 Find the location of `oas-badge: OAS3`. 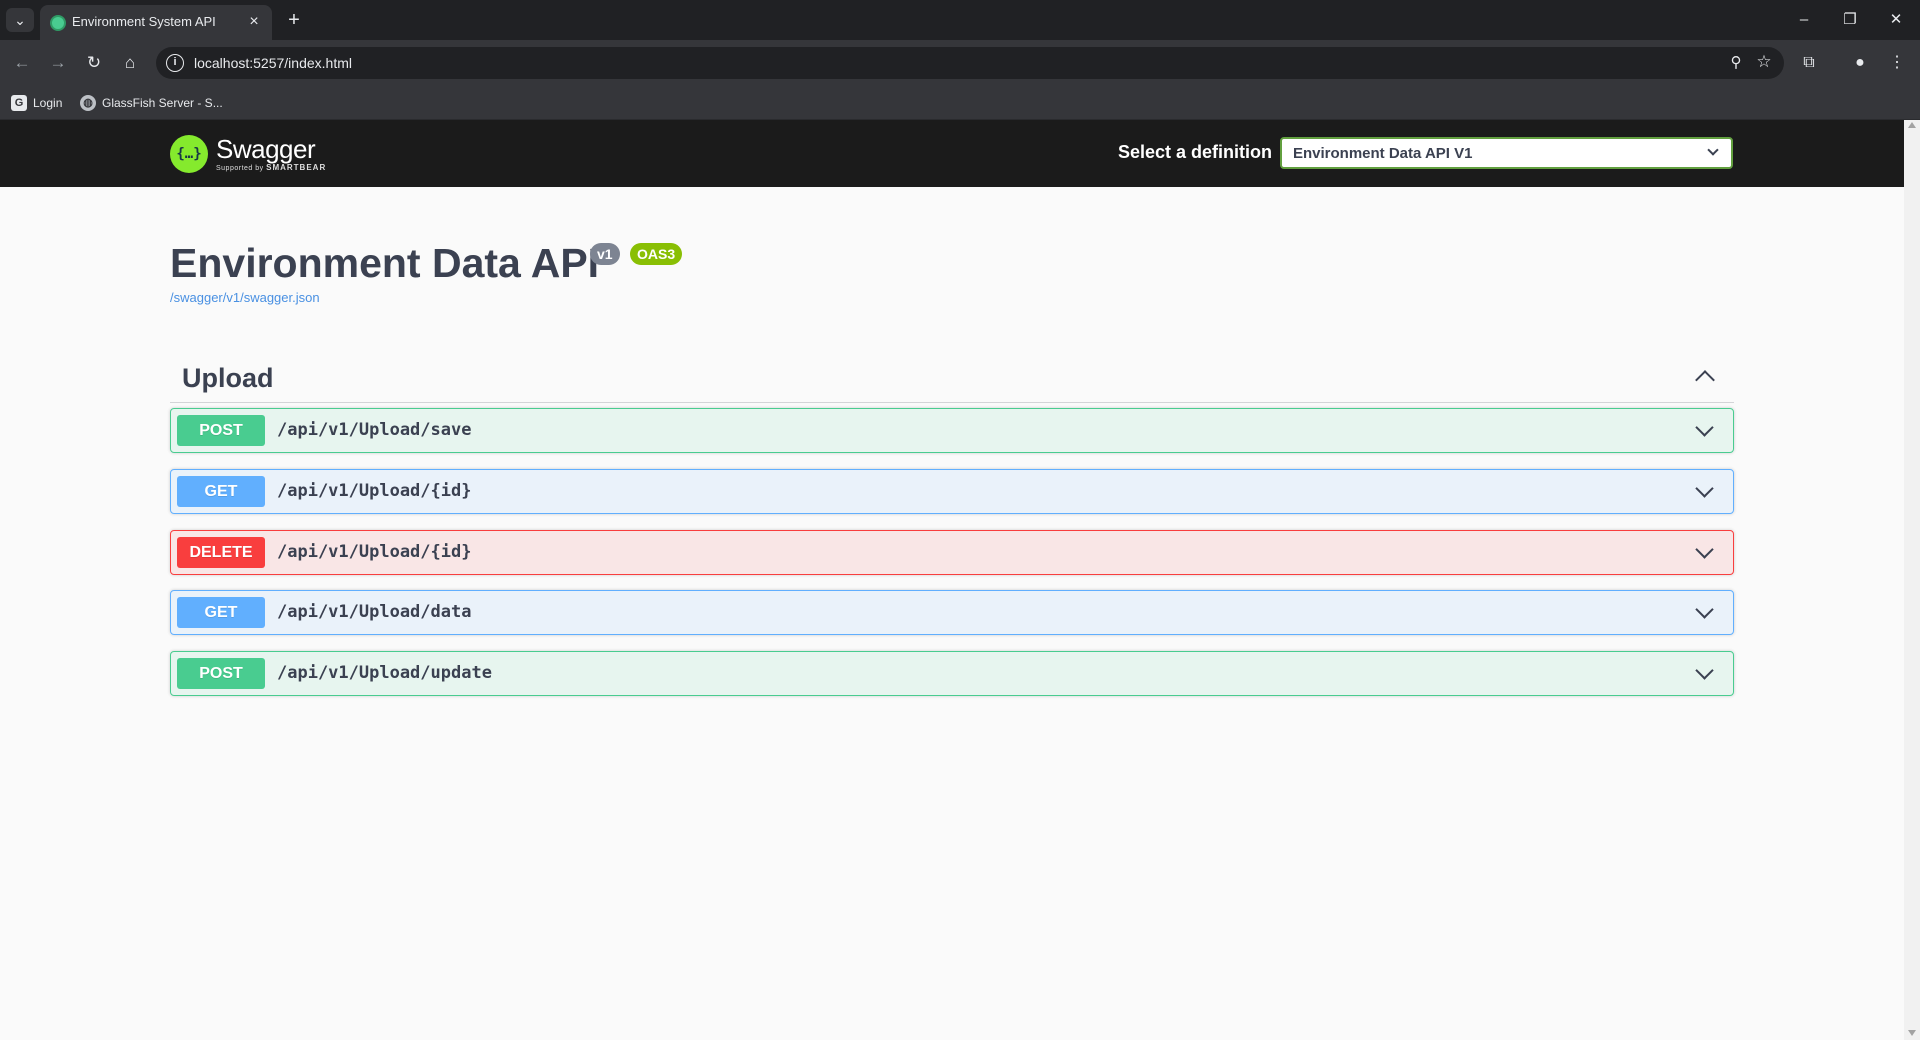

oas-badge: OAS3 is located at coordinates (656, 254).